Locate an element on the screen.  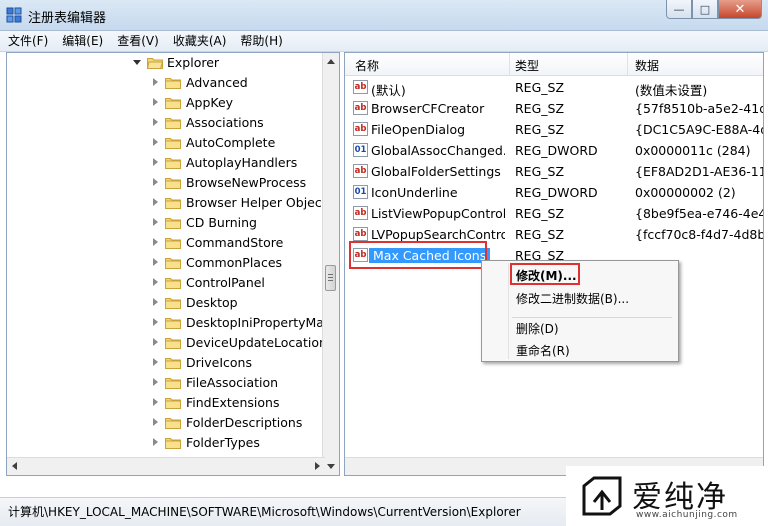
registry-editor-icon is located at coordinates (14, 15).